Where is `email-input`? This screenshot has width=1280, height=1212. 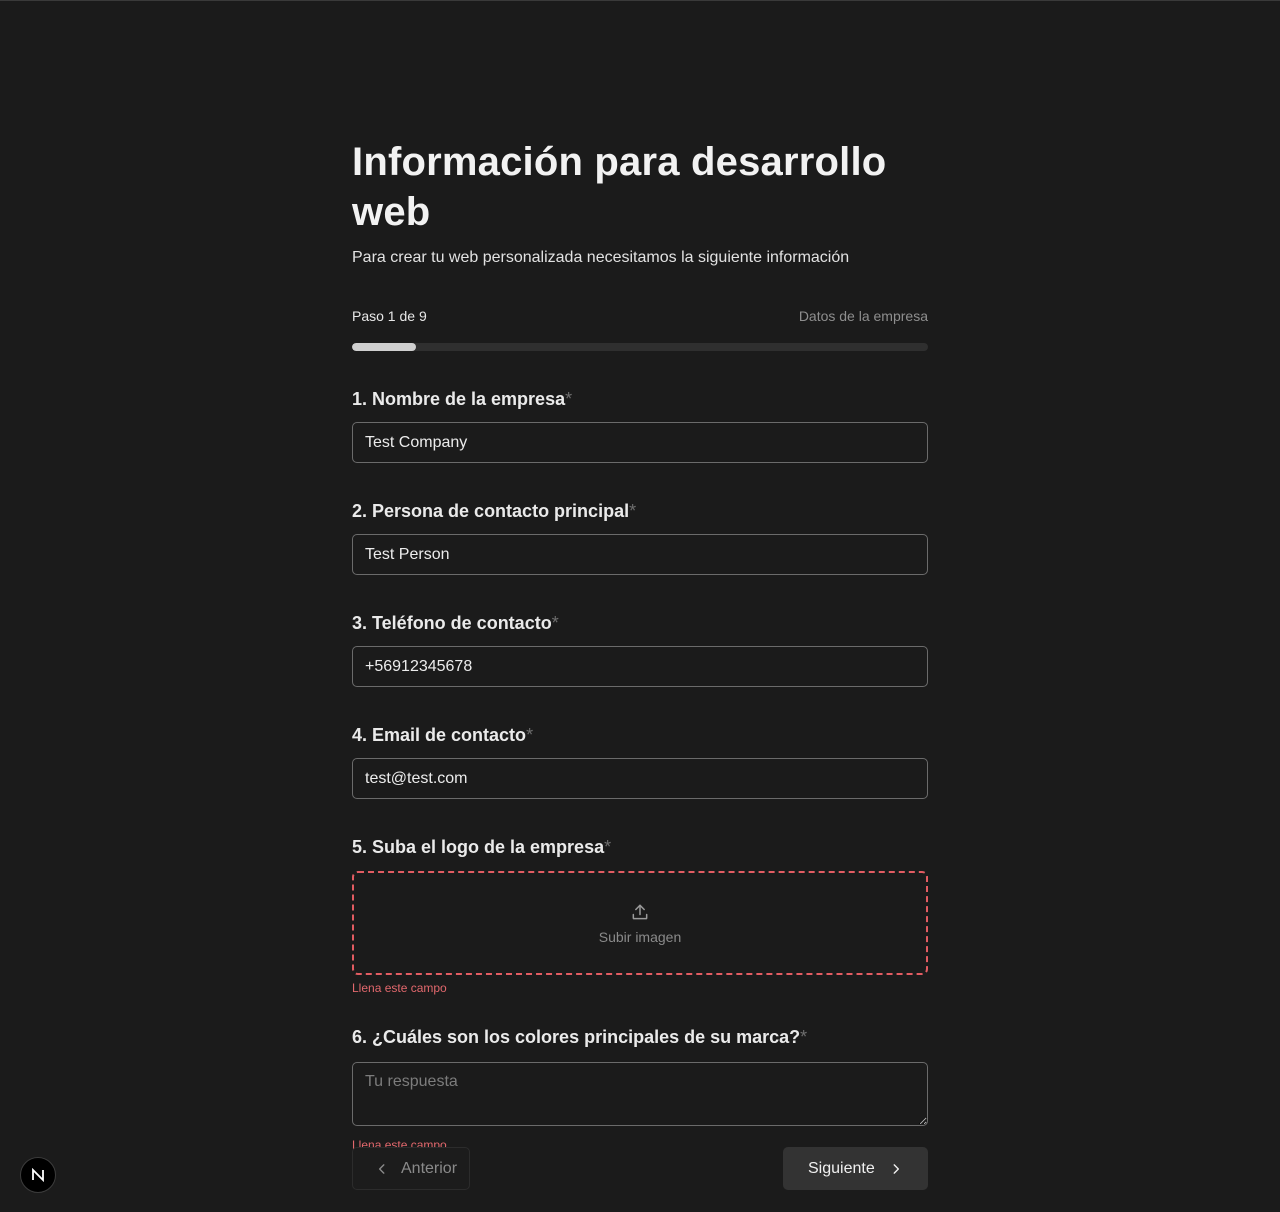 email-input is located at coordinates (640, 778).